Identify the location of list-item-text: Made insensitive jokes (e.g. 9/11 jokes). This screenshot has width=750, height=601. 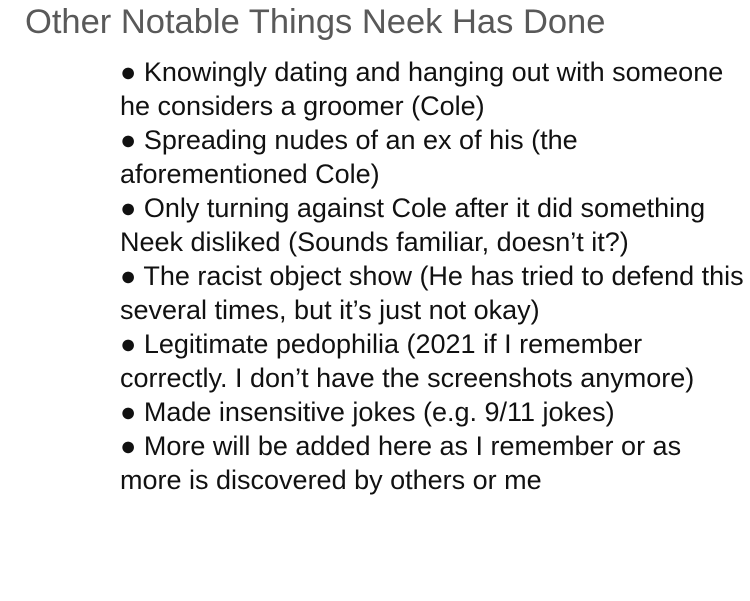
(379, 412).